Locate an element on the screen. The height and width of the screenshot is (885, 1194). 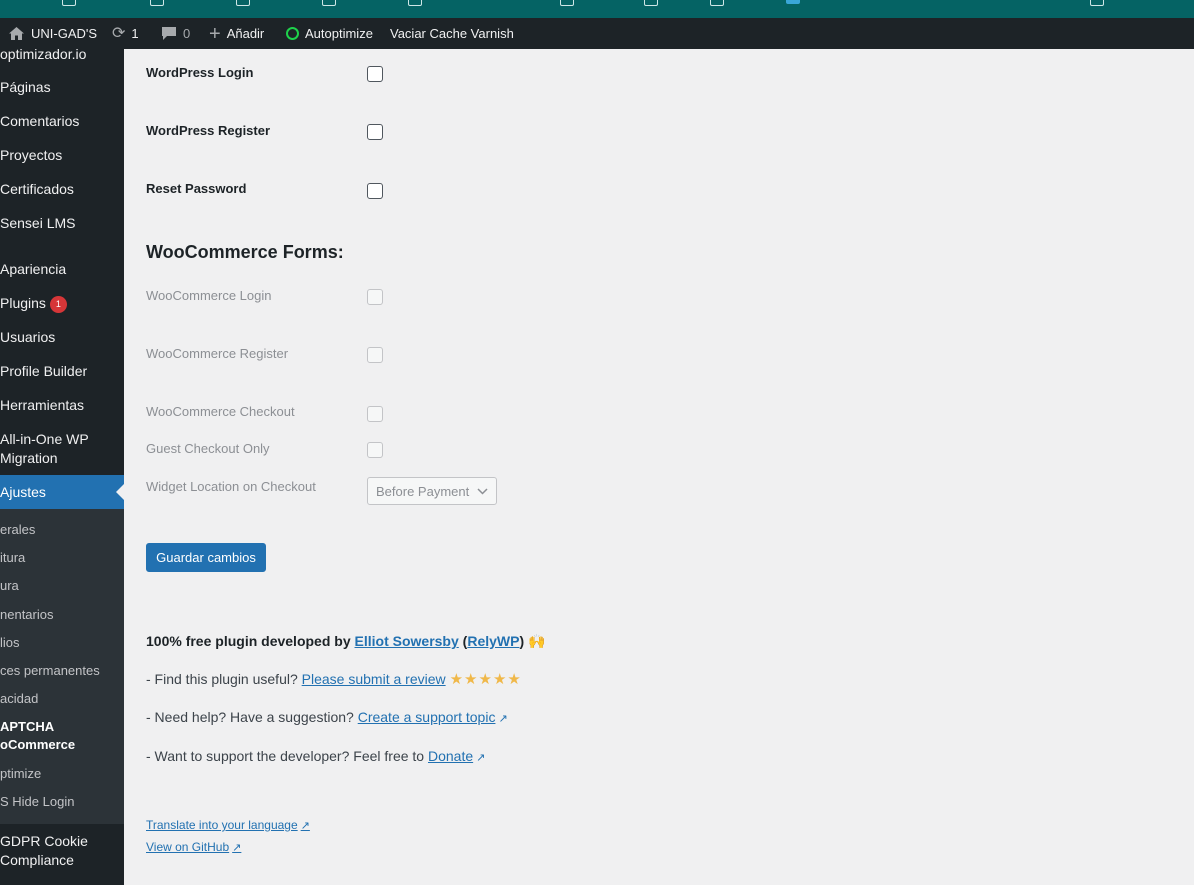
site-name-link: UNI-GAD'S is located at coordinates (52, 33).